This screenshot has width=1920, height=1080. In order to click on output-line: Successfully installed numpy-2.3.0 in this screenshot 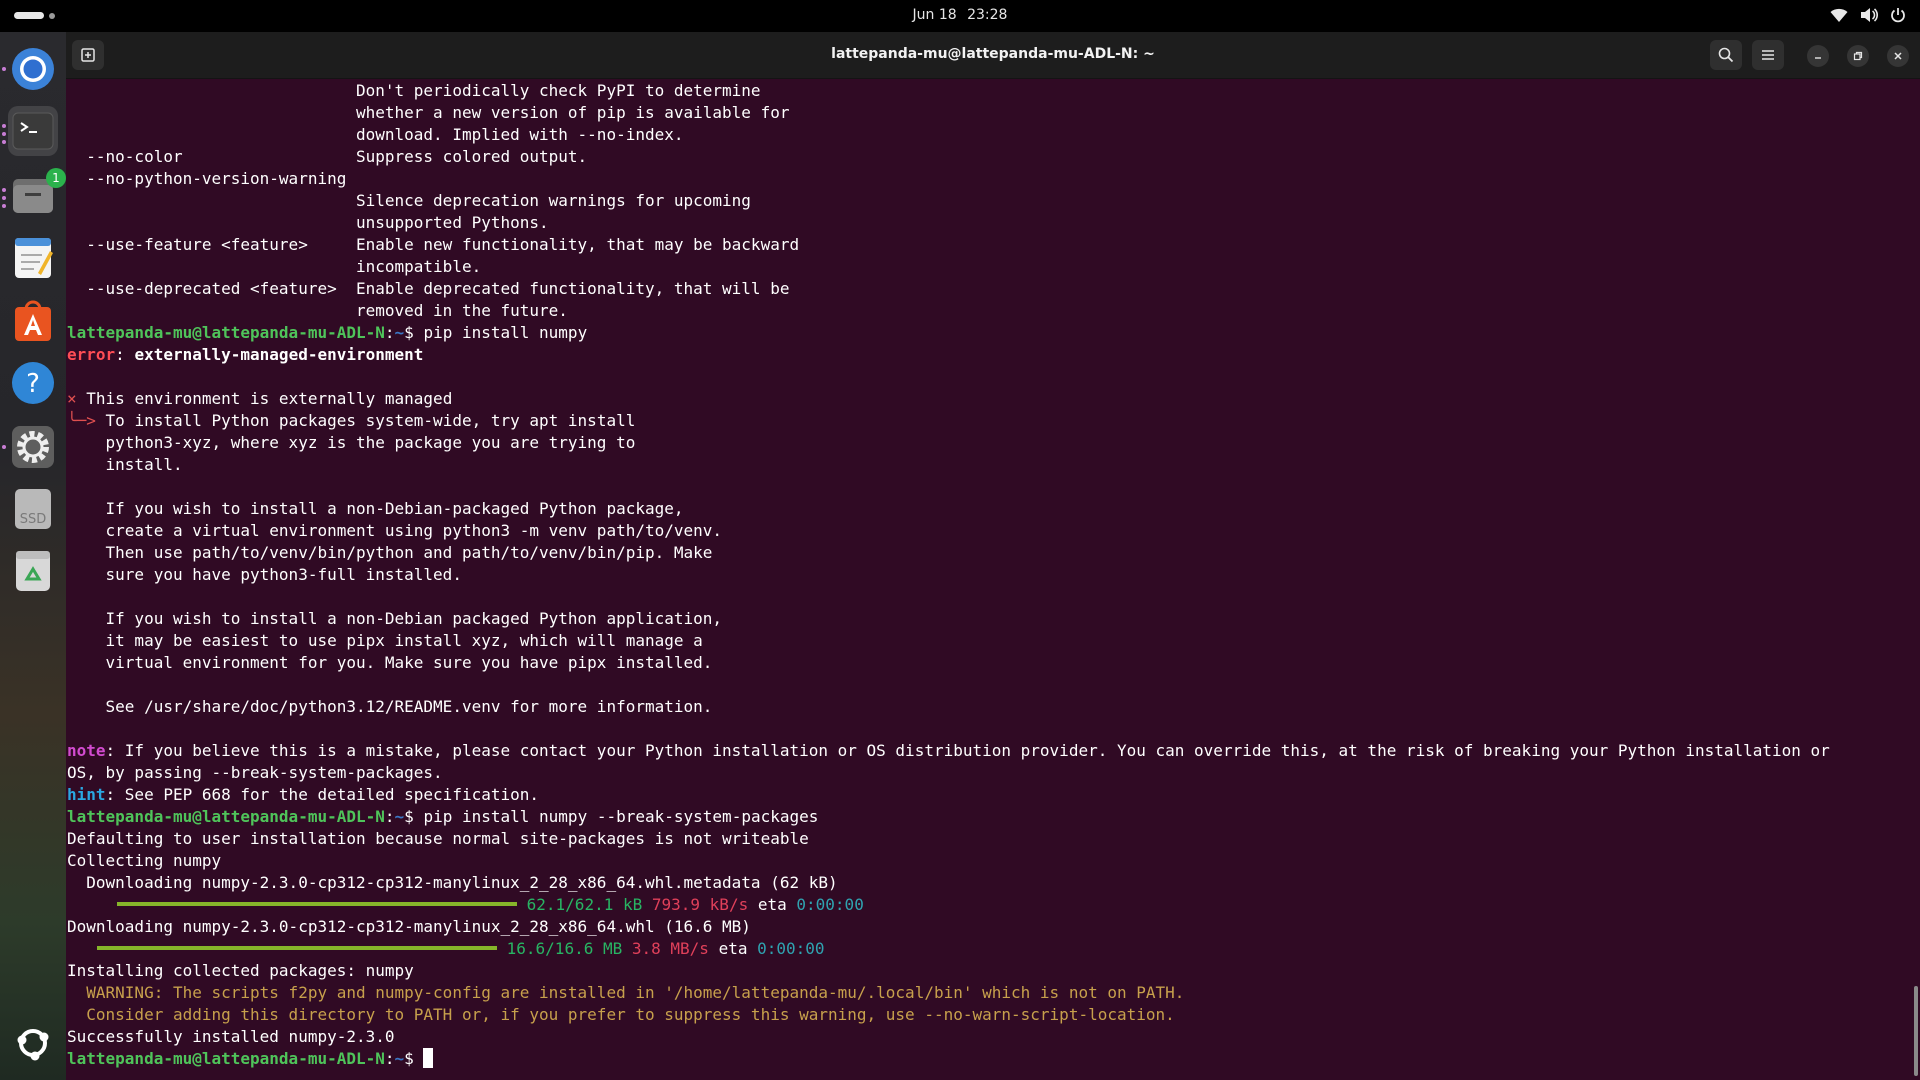, I will do `click(231, 1036)`.